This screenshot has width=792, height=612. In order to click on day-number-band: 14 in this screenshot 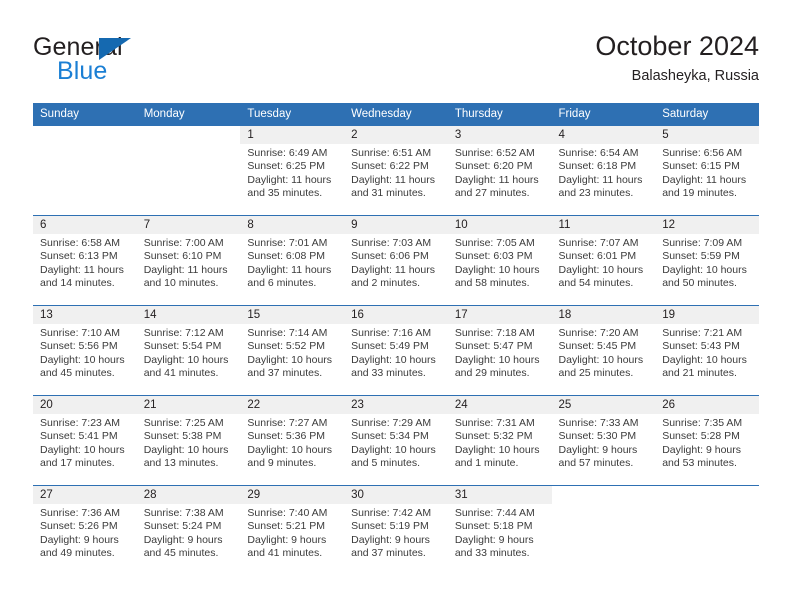, I will do `click(188, 315)`.